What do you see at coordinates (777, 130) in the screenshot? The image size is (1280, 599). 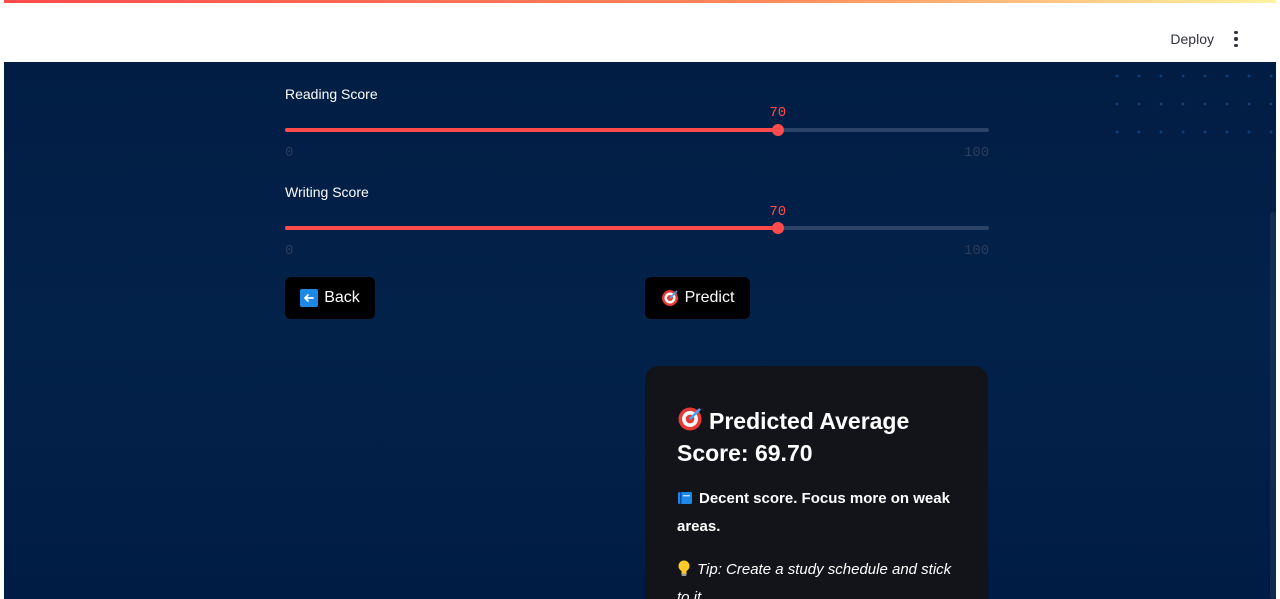 I see `reading-score-thumb` at bounding box center [777, 130].